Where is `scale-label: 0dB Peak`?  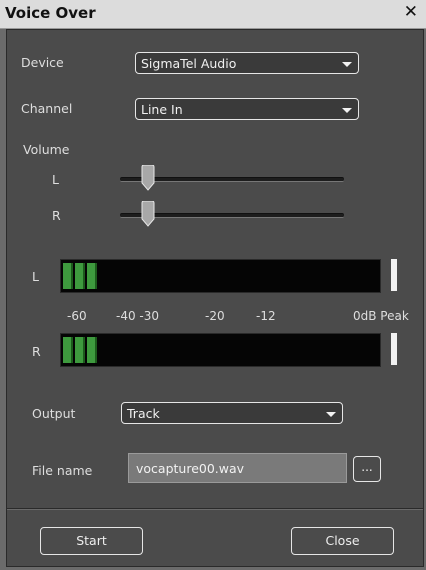
scale-label: 0dB Peak is located at coordinates (381, 316).